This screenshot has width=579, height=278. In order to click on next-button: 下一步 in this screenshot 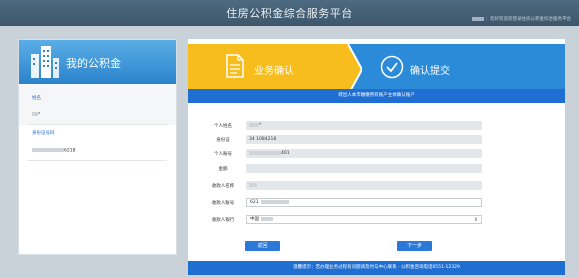, I will do `click(414, 246)`.